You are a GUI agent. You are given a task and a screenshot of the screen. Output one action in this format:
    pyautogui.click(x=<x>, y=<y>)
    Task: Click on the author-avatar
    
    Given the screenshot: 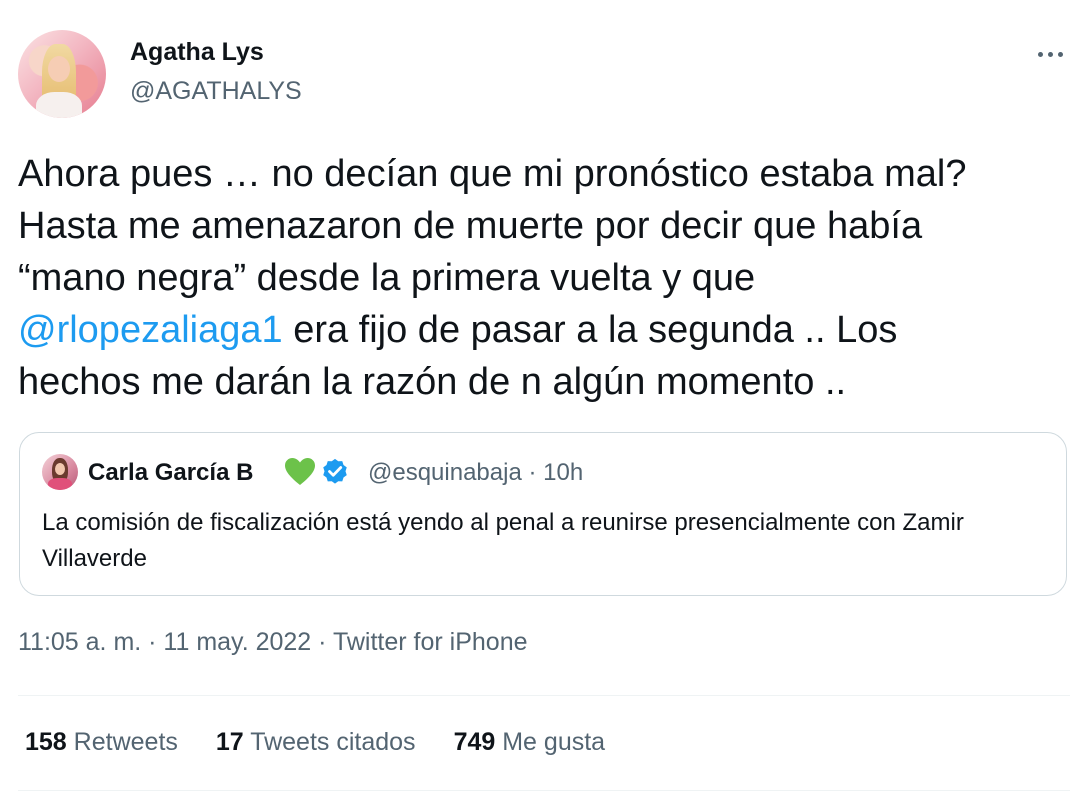 What is the action you would take?
    pyautogui.click(x=62, y=74)
    